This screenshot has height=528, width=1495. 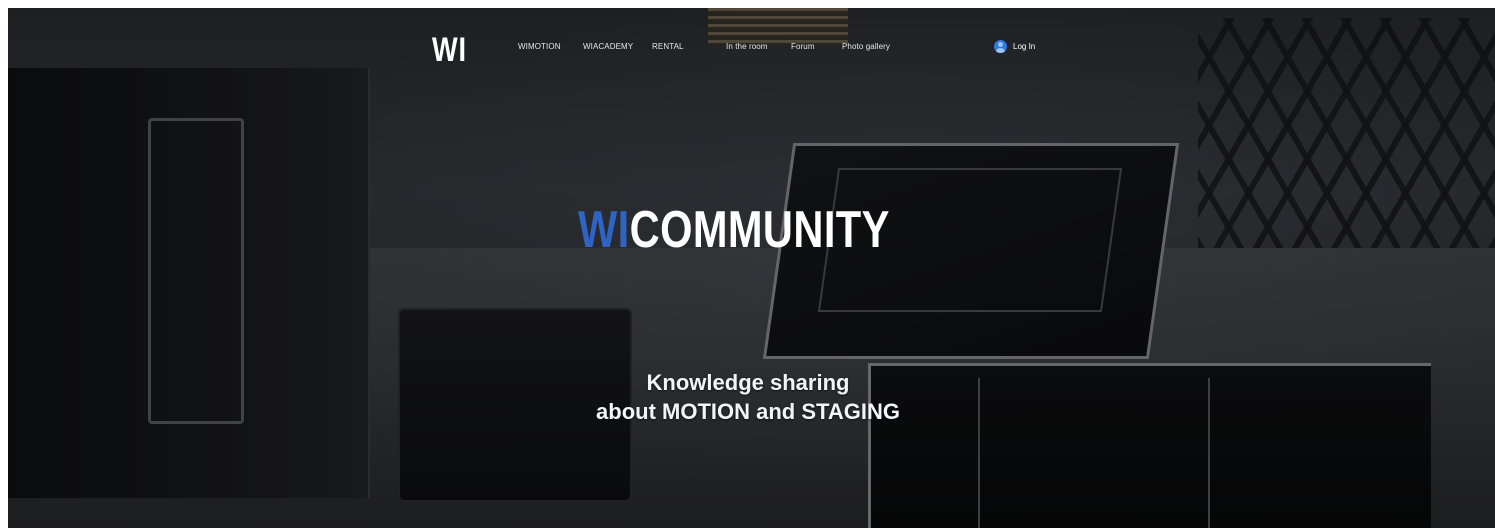 What do you see at coordinates (449, 50) in the screenshot?
I see `site-logo: WI` at bounding box center [449, 50].